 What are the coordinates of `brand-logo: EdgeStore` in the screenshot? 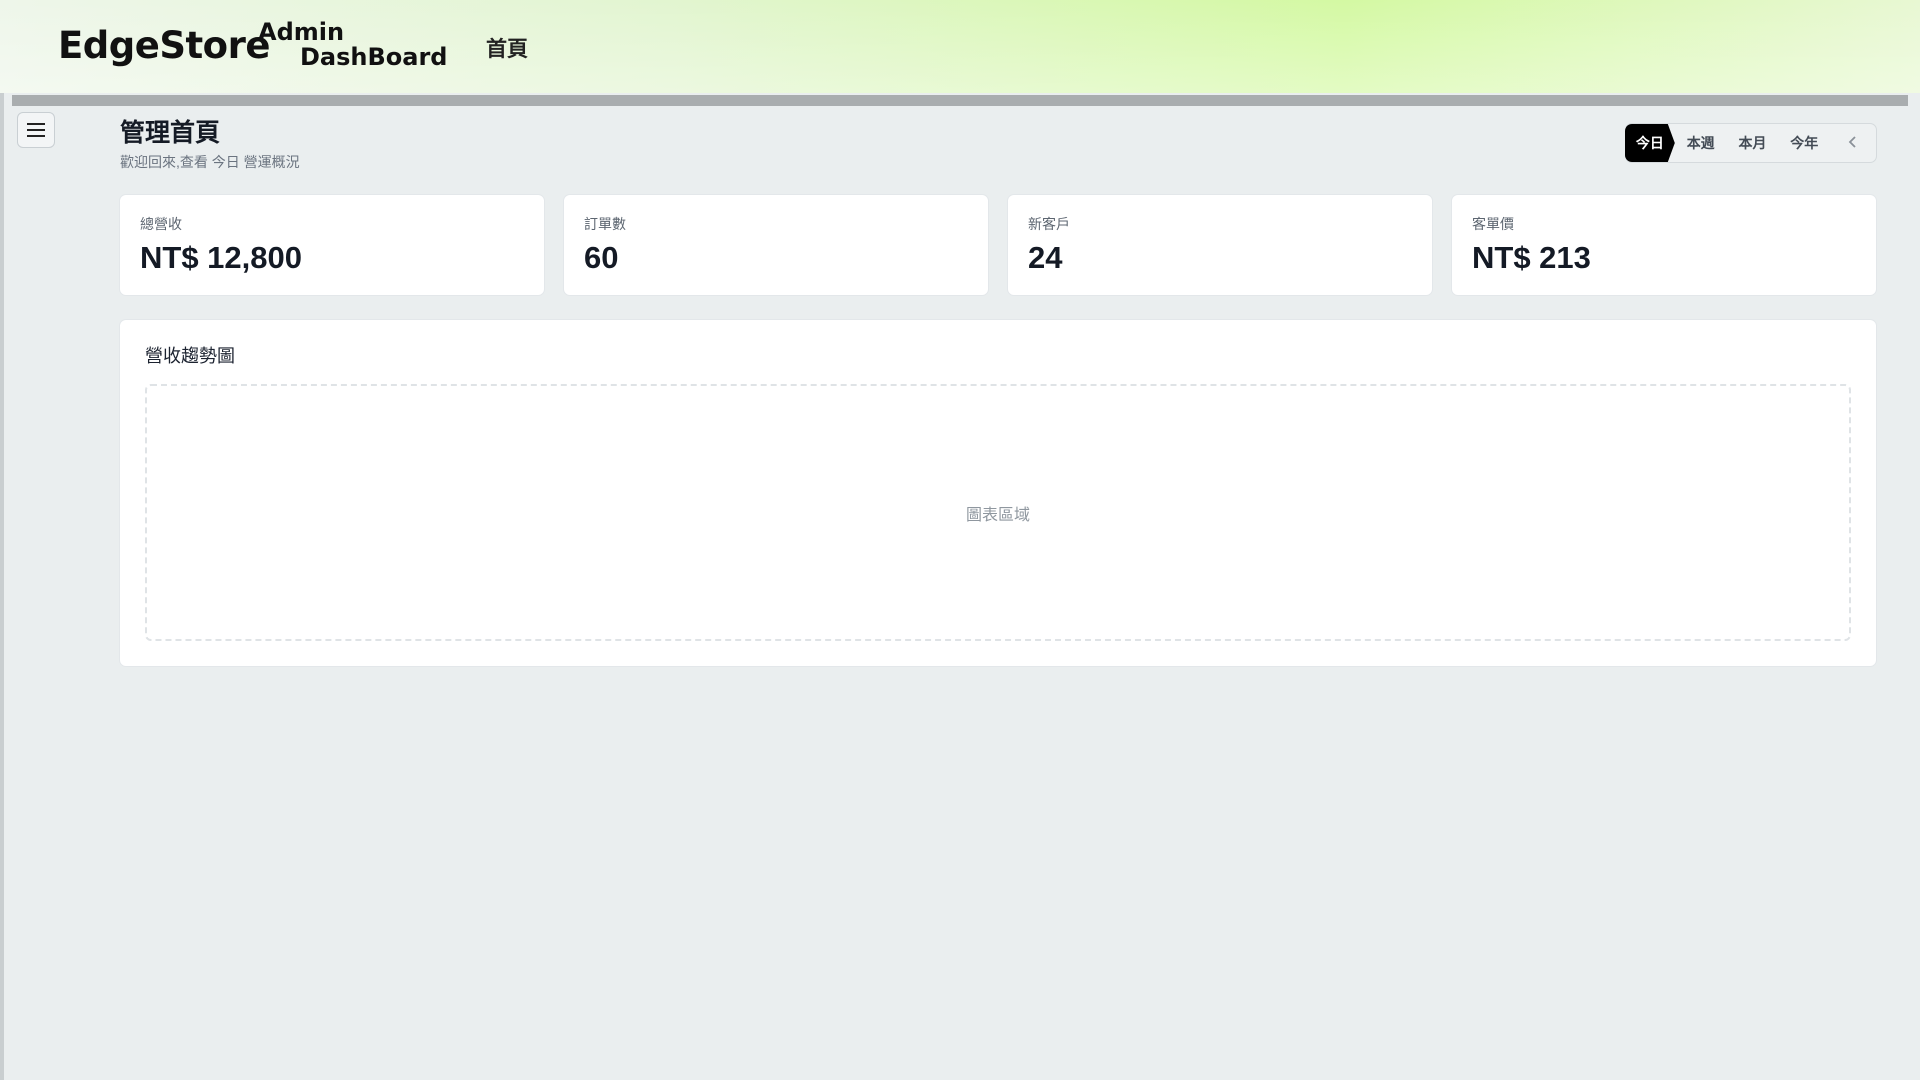 It's located at (164, 45).